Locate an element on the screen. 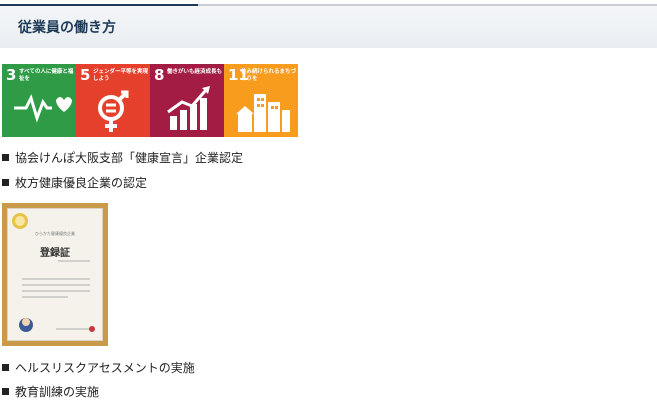 This screenshot has width=657, height=410. list-item: 枚方健康優良企業の認定 is located at coordinates (74, 182).